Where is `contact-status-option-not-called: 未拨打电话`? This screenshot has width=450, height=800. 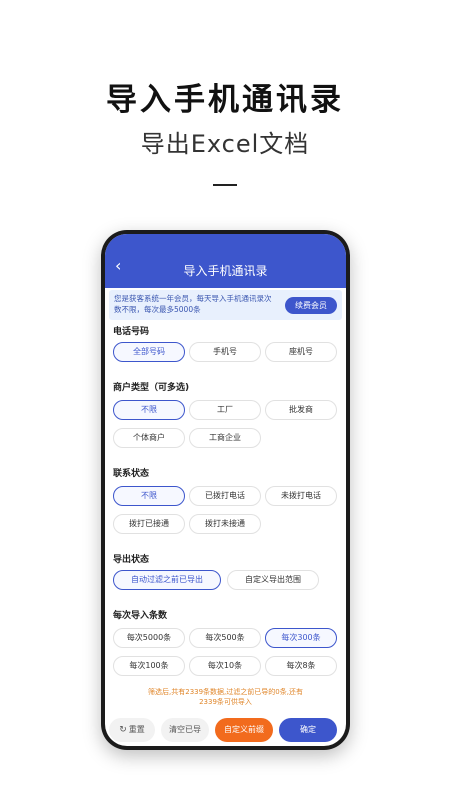
contact-status-option-not-called: 未拨打电话 is located at coordinates (301, 496).